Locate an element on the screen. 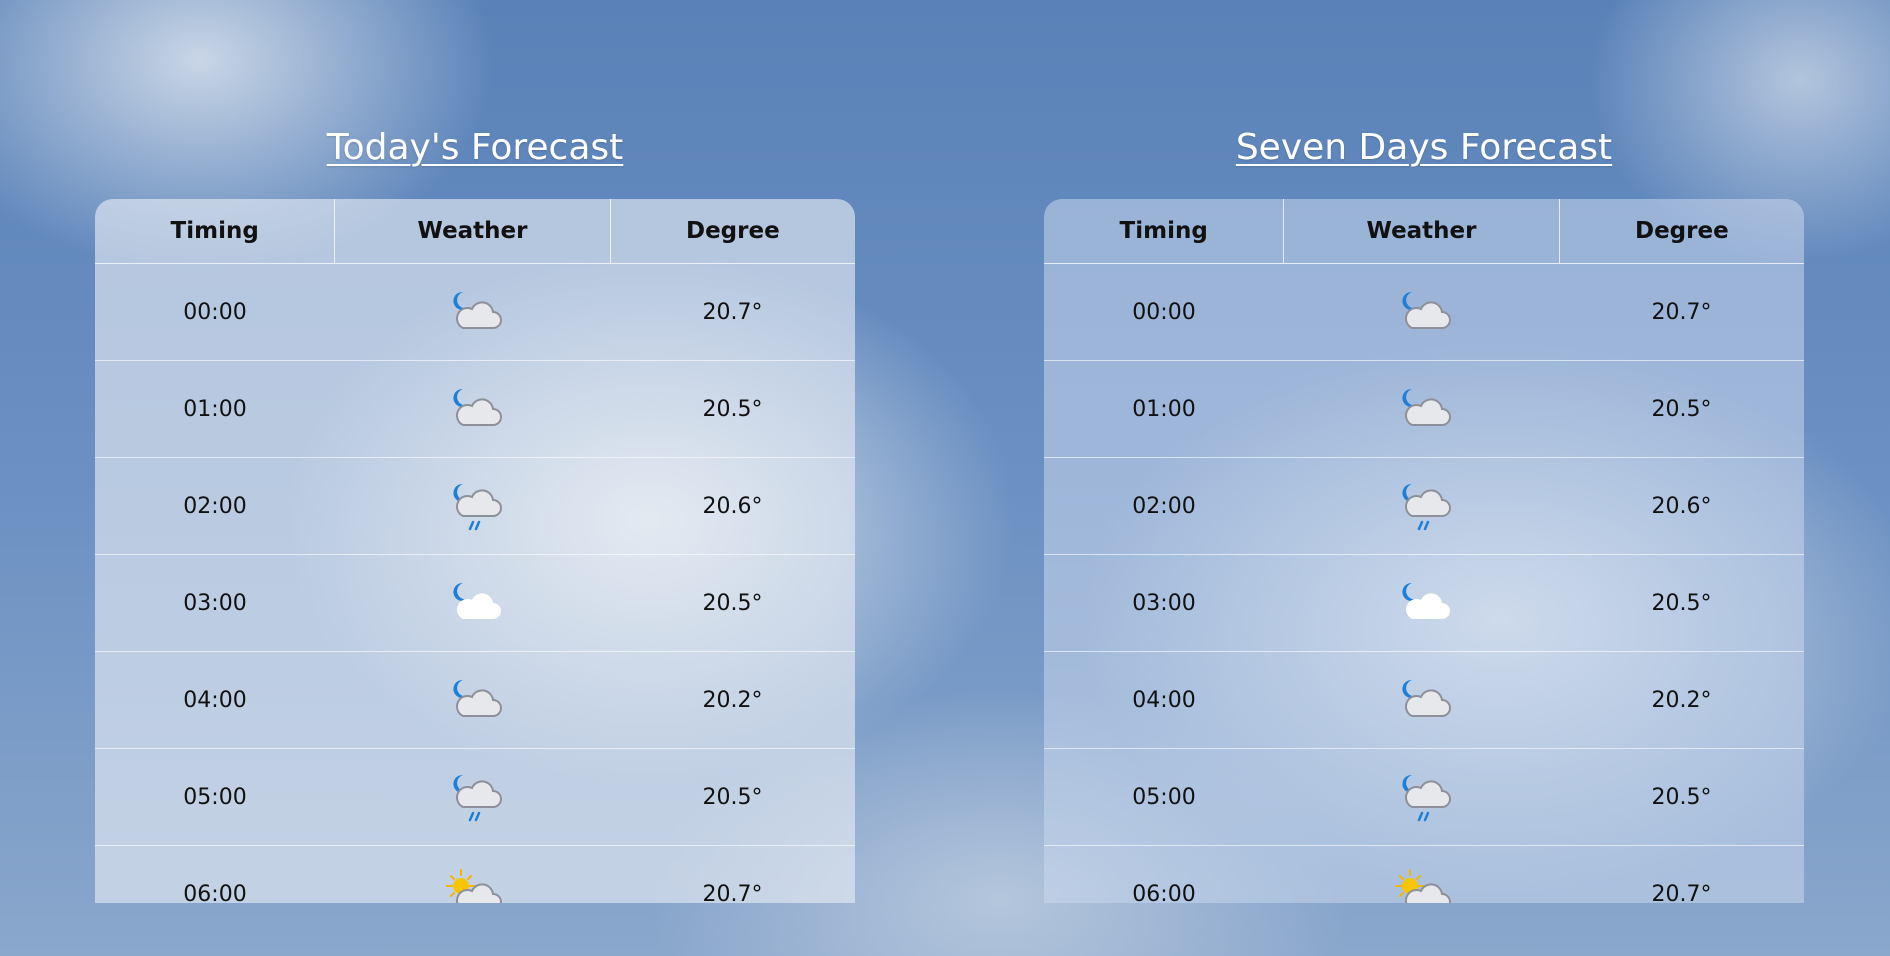 This screenshot has width=1890, height=956. seven-days-forecast-title: Seven Days Forecast is located at coordinates (1424, 148).